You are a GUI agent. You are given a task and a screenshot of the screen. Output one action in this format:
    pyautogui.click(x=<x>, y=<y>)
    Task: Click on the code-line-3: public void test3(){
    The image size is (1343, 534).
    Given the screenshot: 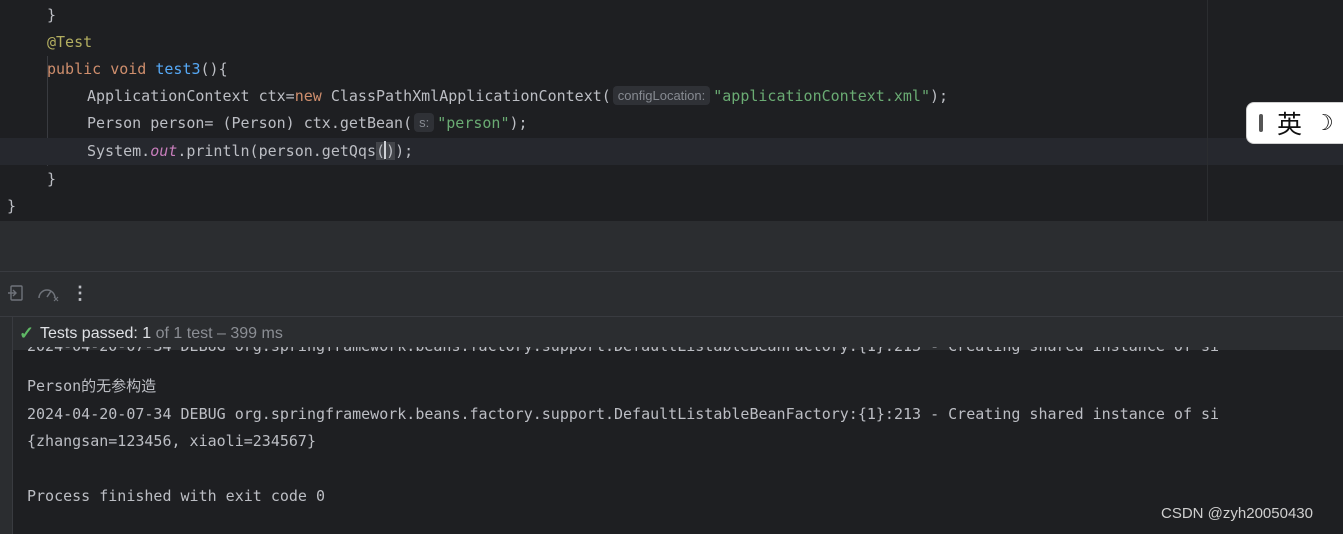 What is the action you would take?
    pyautogui.click(x=671, y=69)
    